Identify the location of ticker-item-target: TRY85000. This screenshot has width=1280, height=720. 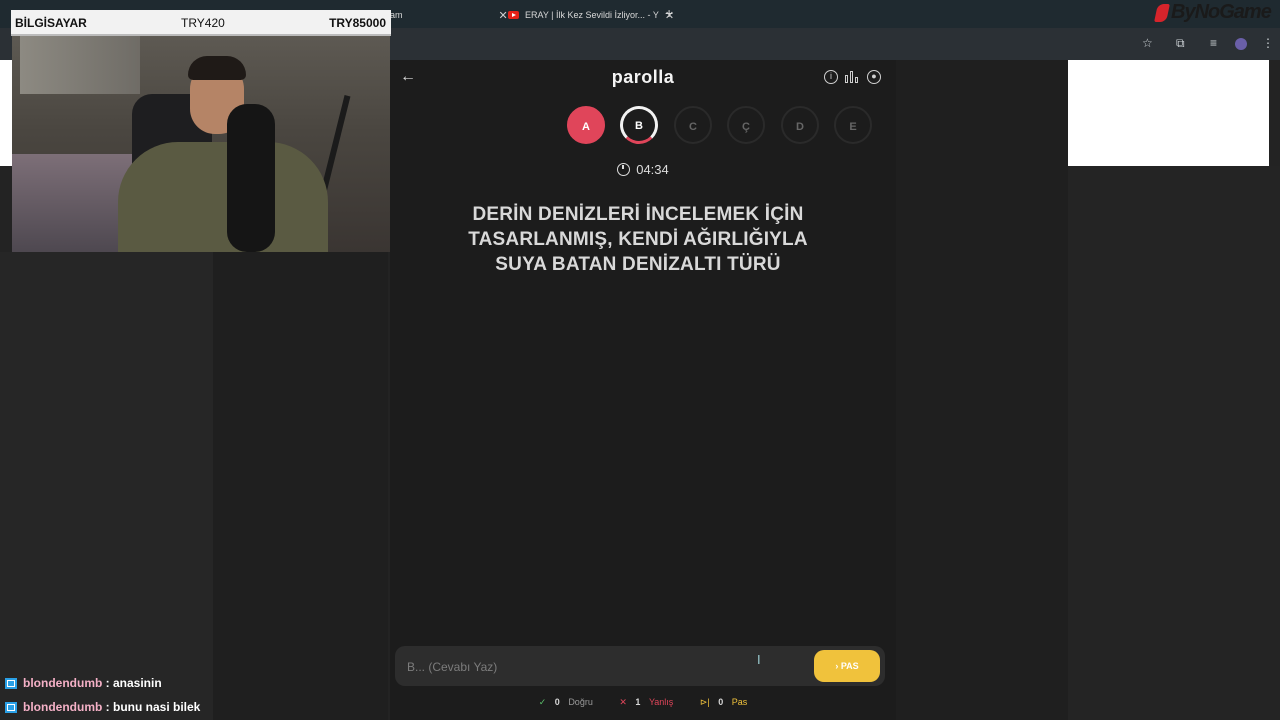
(357, 23).